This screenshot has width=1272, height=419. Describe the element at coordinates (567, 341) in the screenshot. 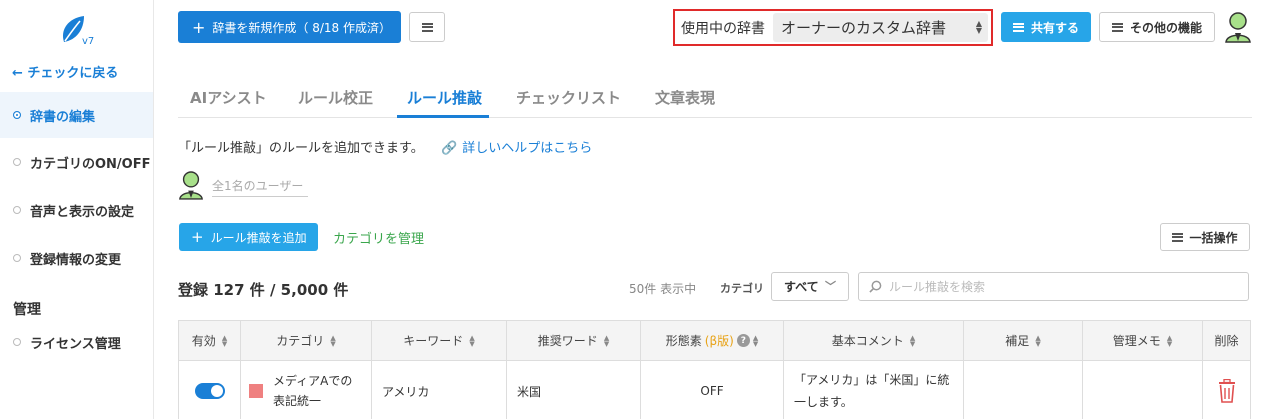

I see `header-label: 推奨ワード` at that location.